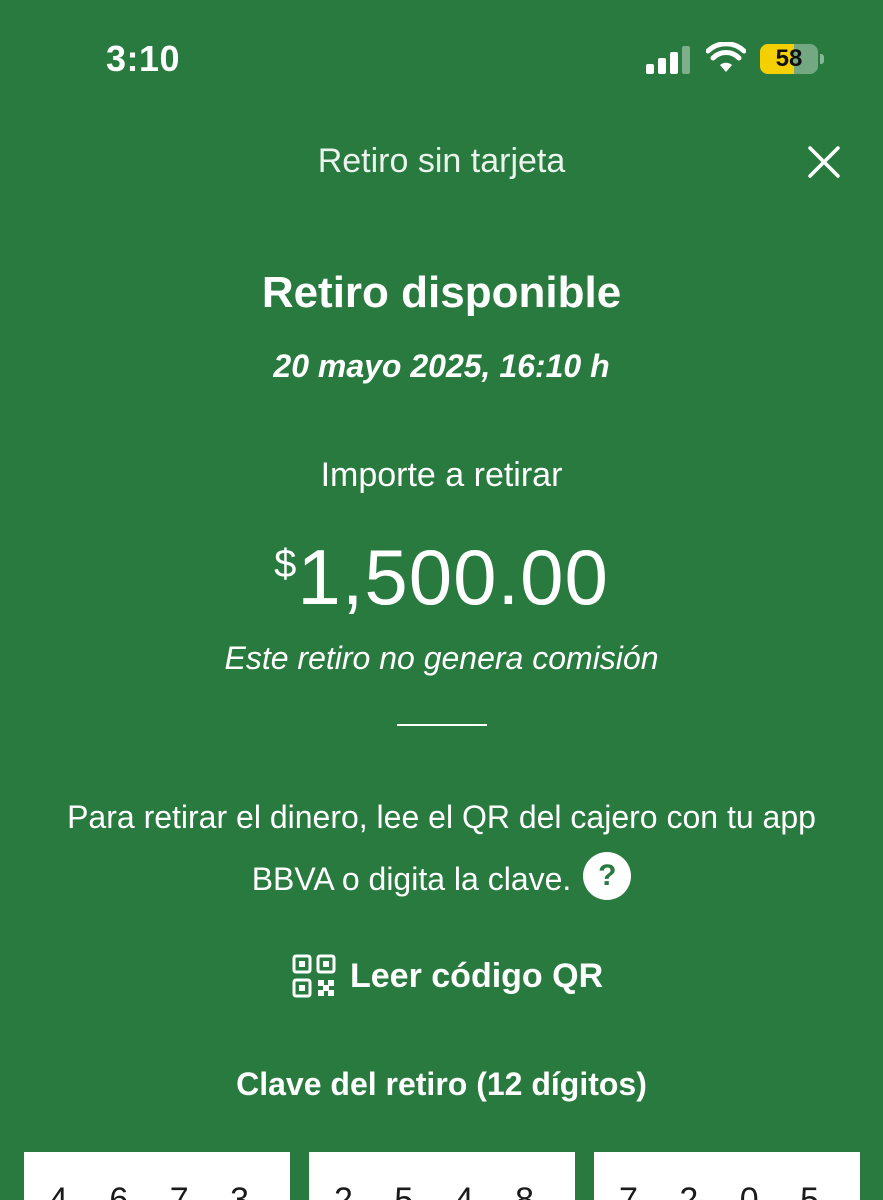 Image resolution: width=883 pixels, height=1200 pixels. I want to click on amount: $1,500.00, so click(441, 577).